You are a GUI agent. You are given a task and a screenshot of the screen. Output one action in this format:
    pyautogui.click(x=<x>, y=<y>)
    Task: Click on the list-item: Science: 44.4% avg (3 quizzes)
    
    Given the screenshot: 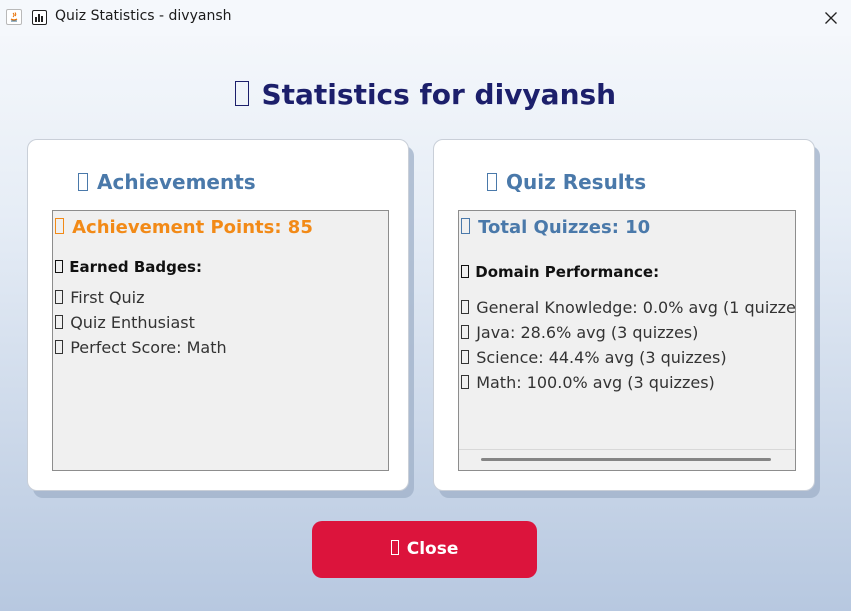 What is the action you would take?
    pyautogui.click(x=594, y=357)
    